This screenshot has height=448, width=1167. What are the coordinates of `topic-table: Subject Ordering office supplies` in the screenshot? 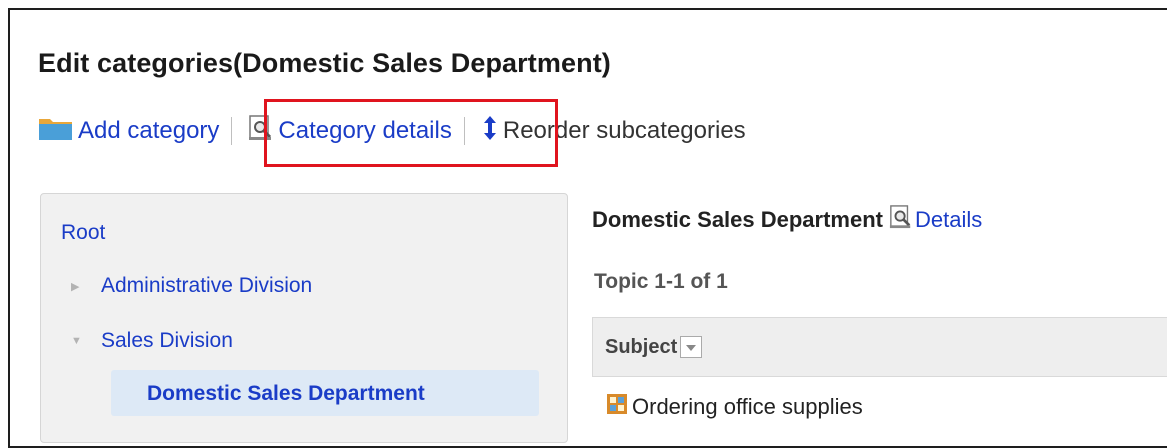 It's located at (879, 377).